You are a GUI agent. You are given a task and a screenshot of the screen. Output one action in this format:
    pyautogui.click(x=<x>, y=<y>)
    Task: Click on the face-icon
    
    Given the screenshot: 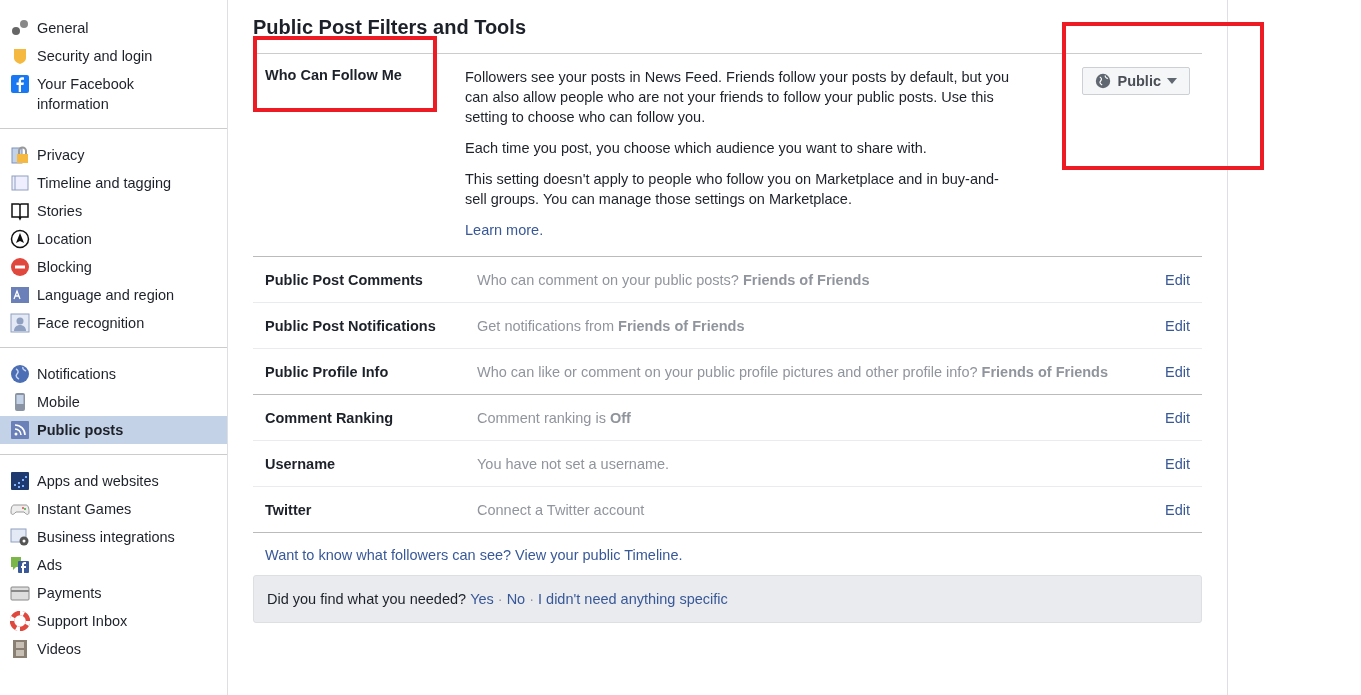 What is the action you would take?
    pyautogui.click(x=20, y=323)
    